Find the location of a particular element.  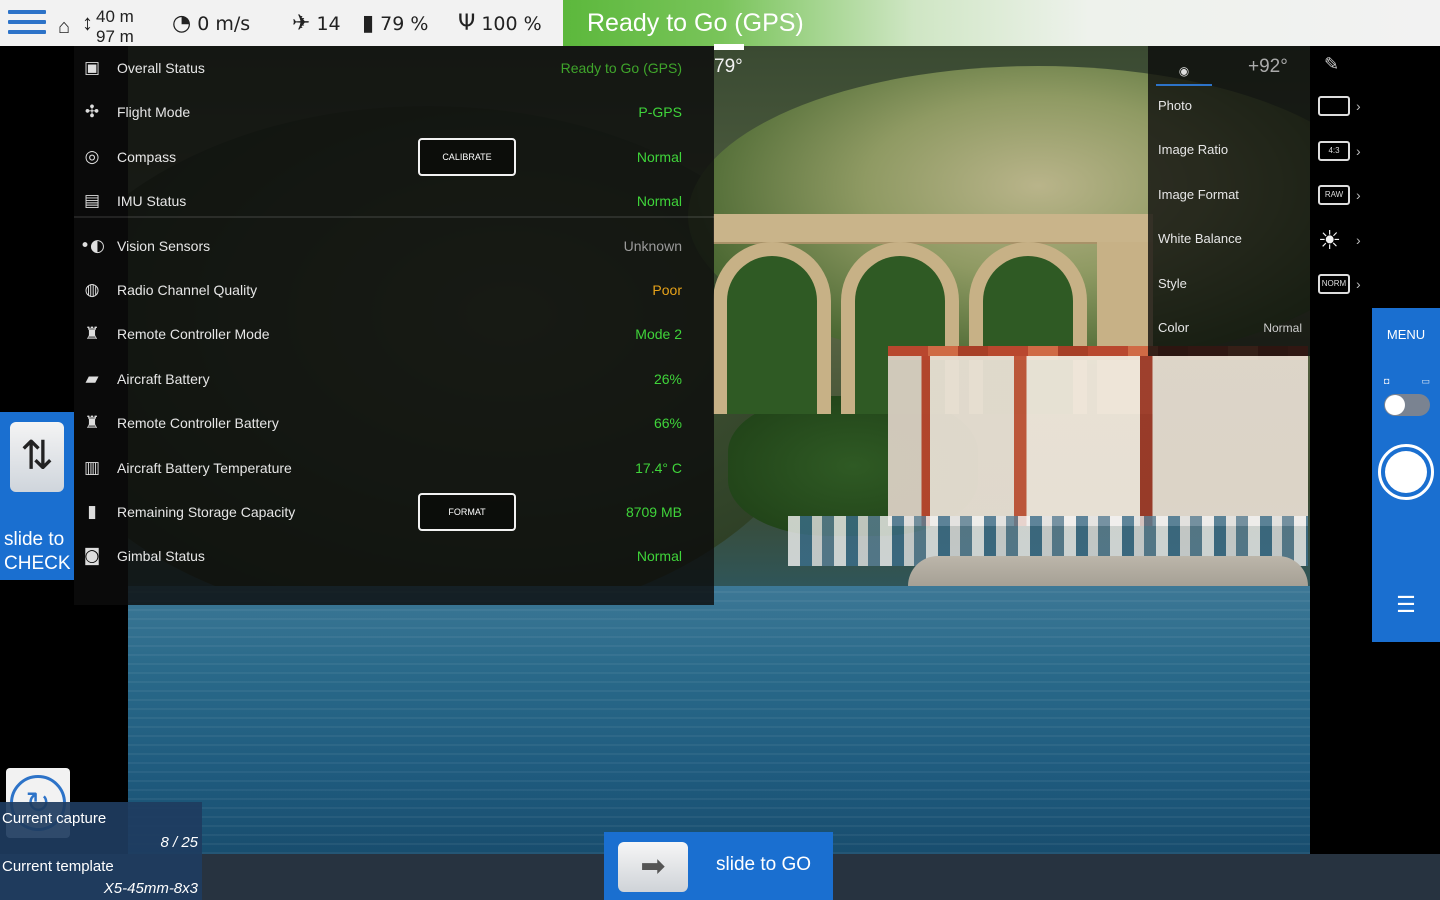

camera-setting-image-format: Image Format is located at coordinates (1198, 194).